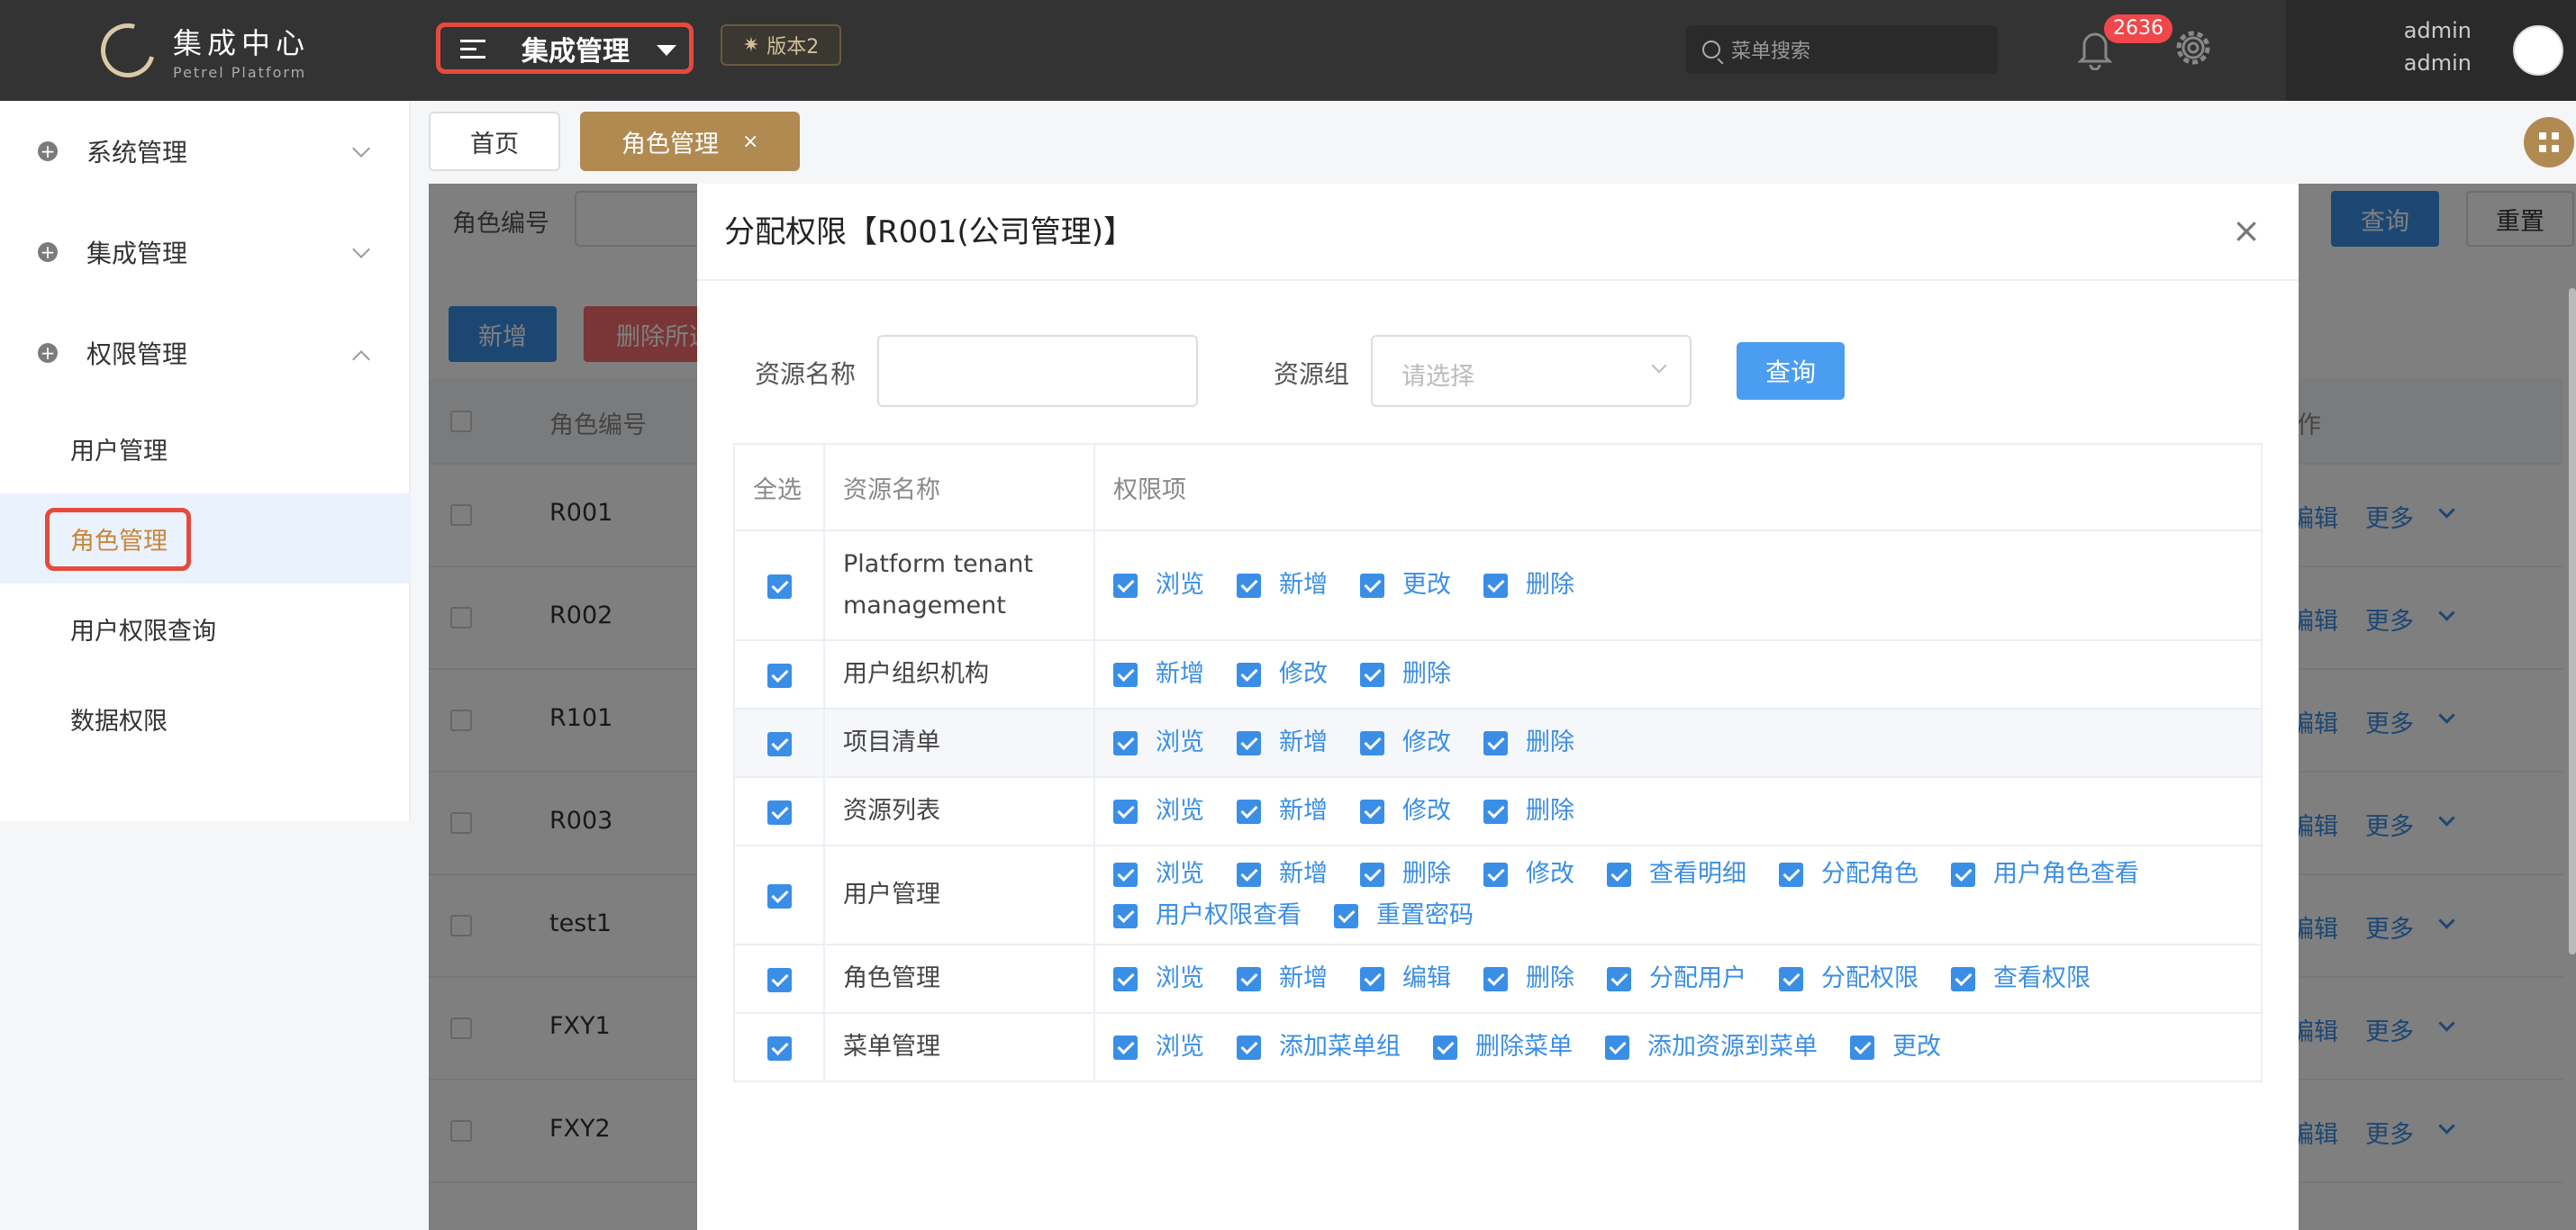  I want to click on permission-item: 添加菜单组, so click(1319, 1047).